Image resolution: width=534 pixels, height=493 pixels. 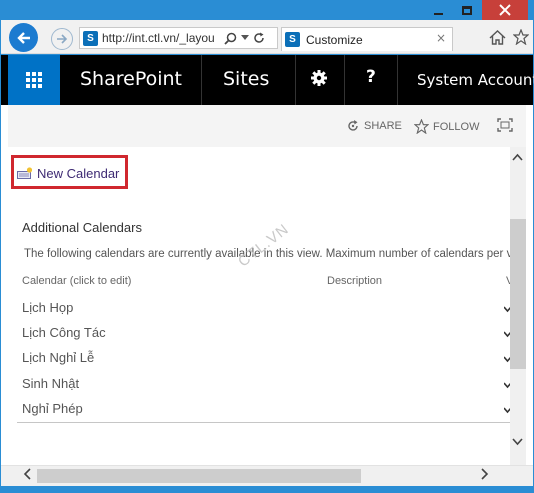 I want to click on follow-button: FOLLOW, so click(x=446, y=126).